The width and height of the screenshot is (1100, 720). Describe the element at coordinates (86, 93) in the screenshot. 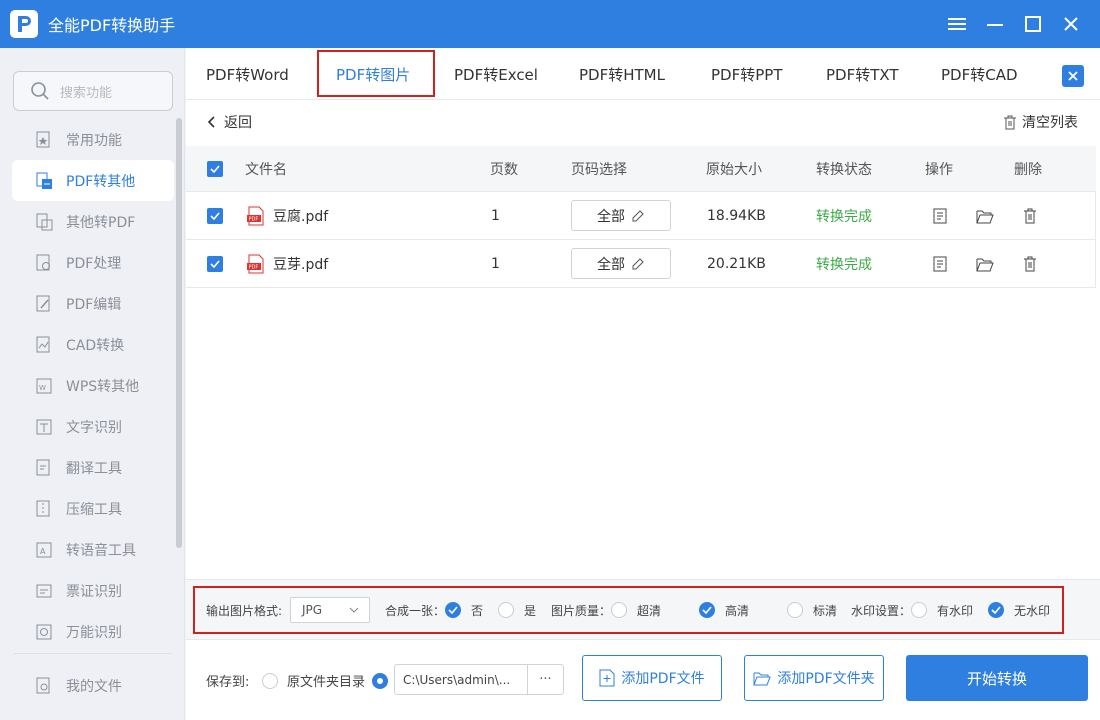

I see `search-placeholder: 搜索功能` at that location.